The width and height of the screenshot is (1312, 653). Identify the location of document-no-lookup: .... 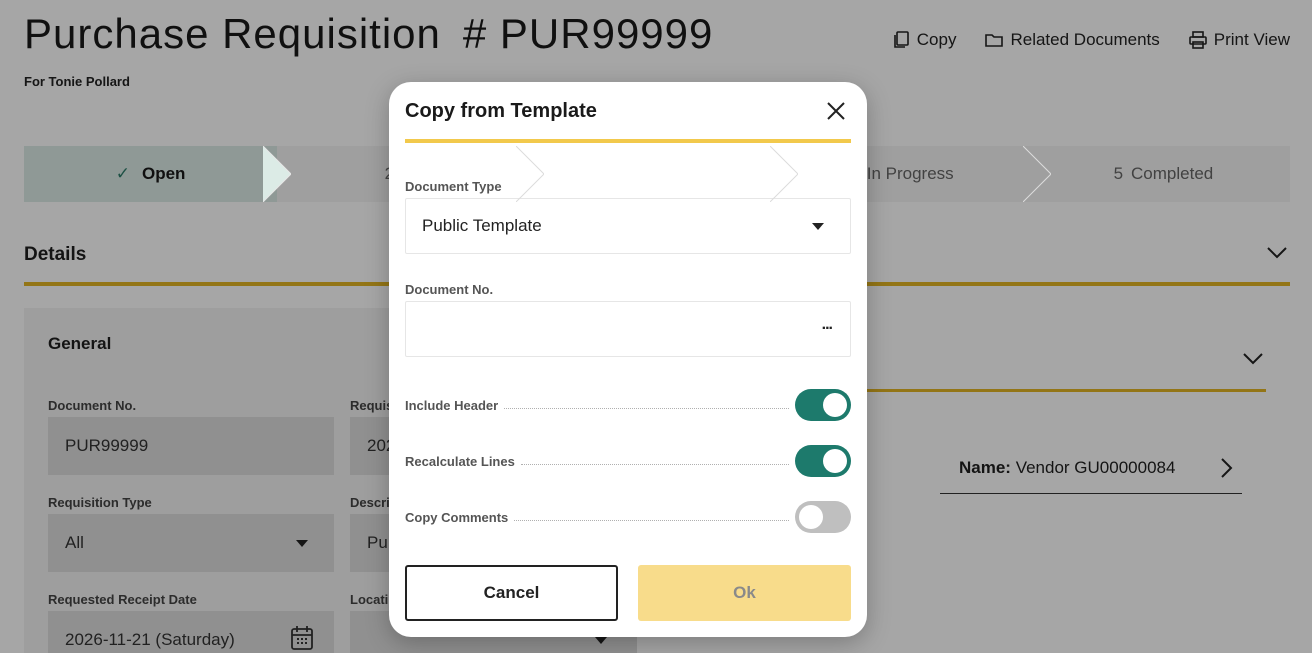
(628, 329).